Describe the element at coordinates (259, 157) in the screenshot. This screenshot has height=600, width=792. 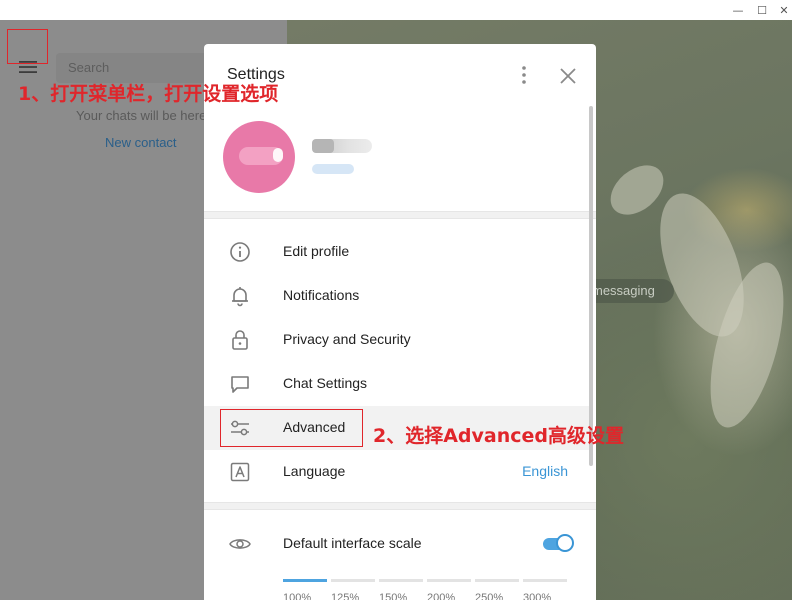
I see `avatar` at that location.